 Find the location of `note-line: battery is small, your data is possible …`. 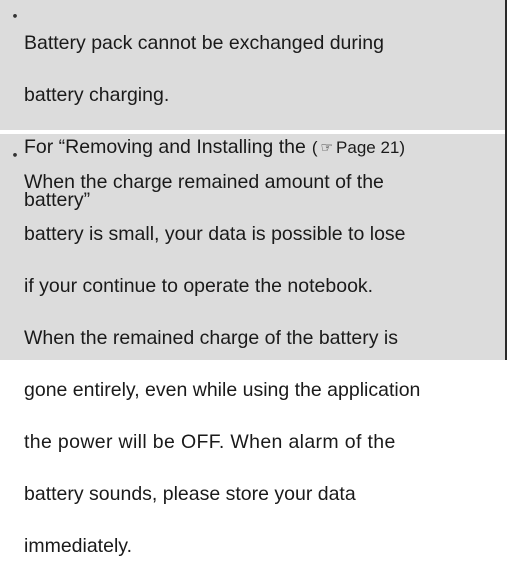

note-line: battery is small, your data is possible … is located at coordinates (215, 234).